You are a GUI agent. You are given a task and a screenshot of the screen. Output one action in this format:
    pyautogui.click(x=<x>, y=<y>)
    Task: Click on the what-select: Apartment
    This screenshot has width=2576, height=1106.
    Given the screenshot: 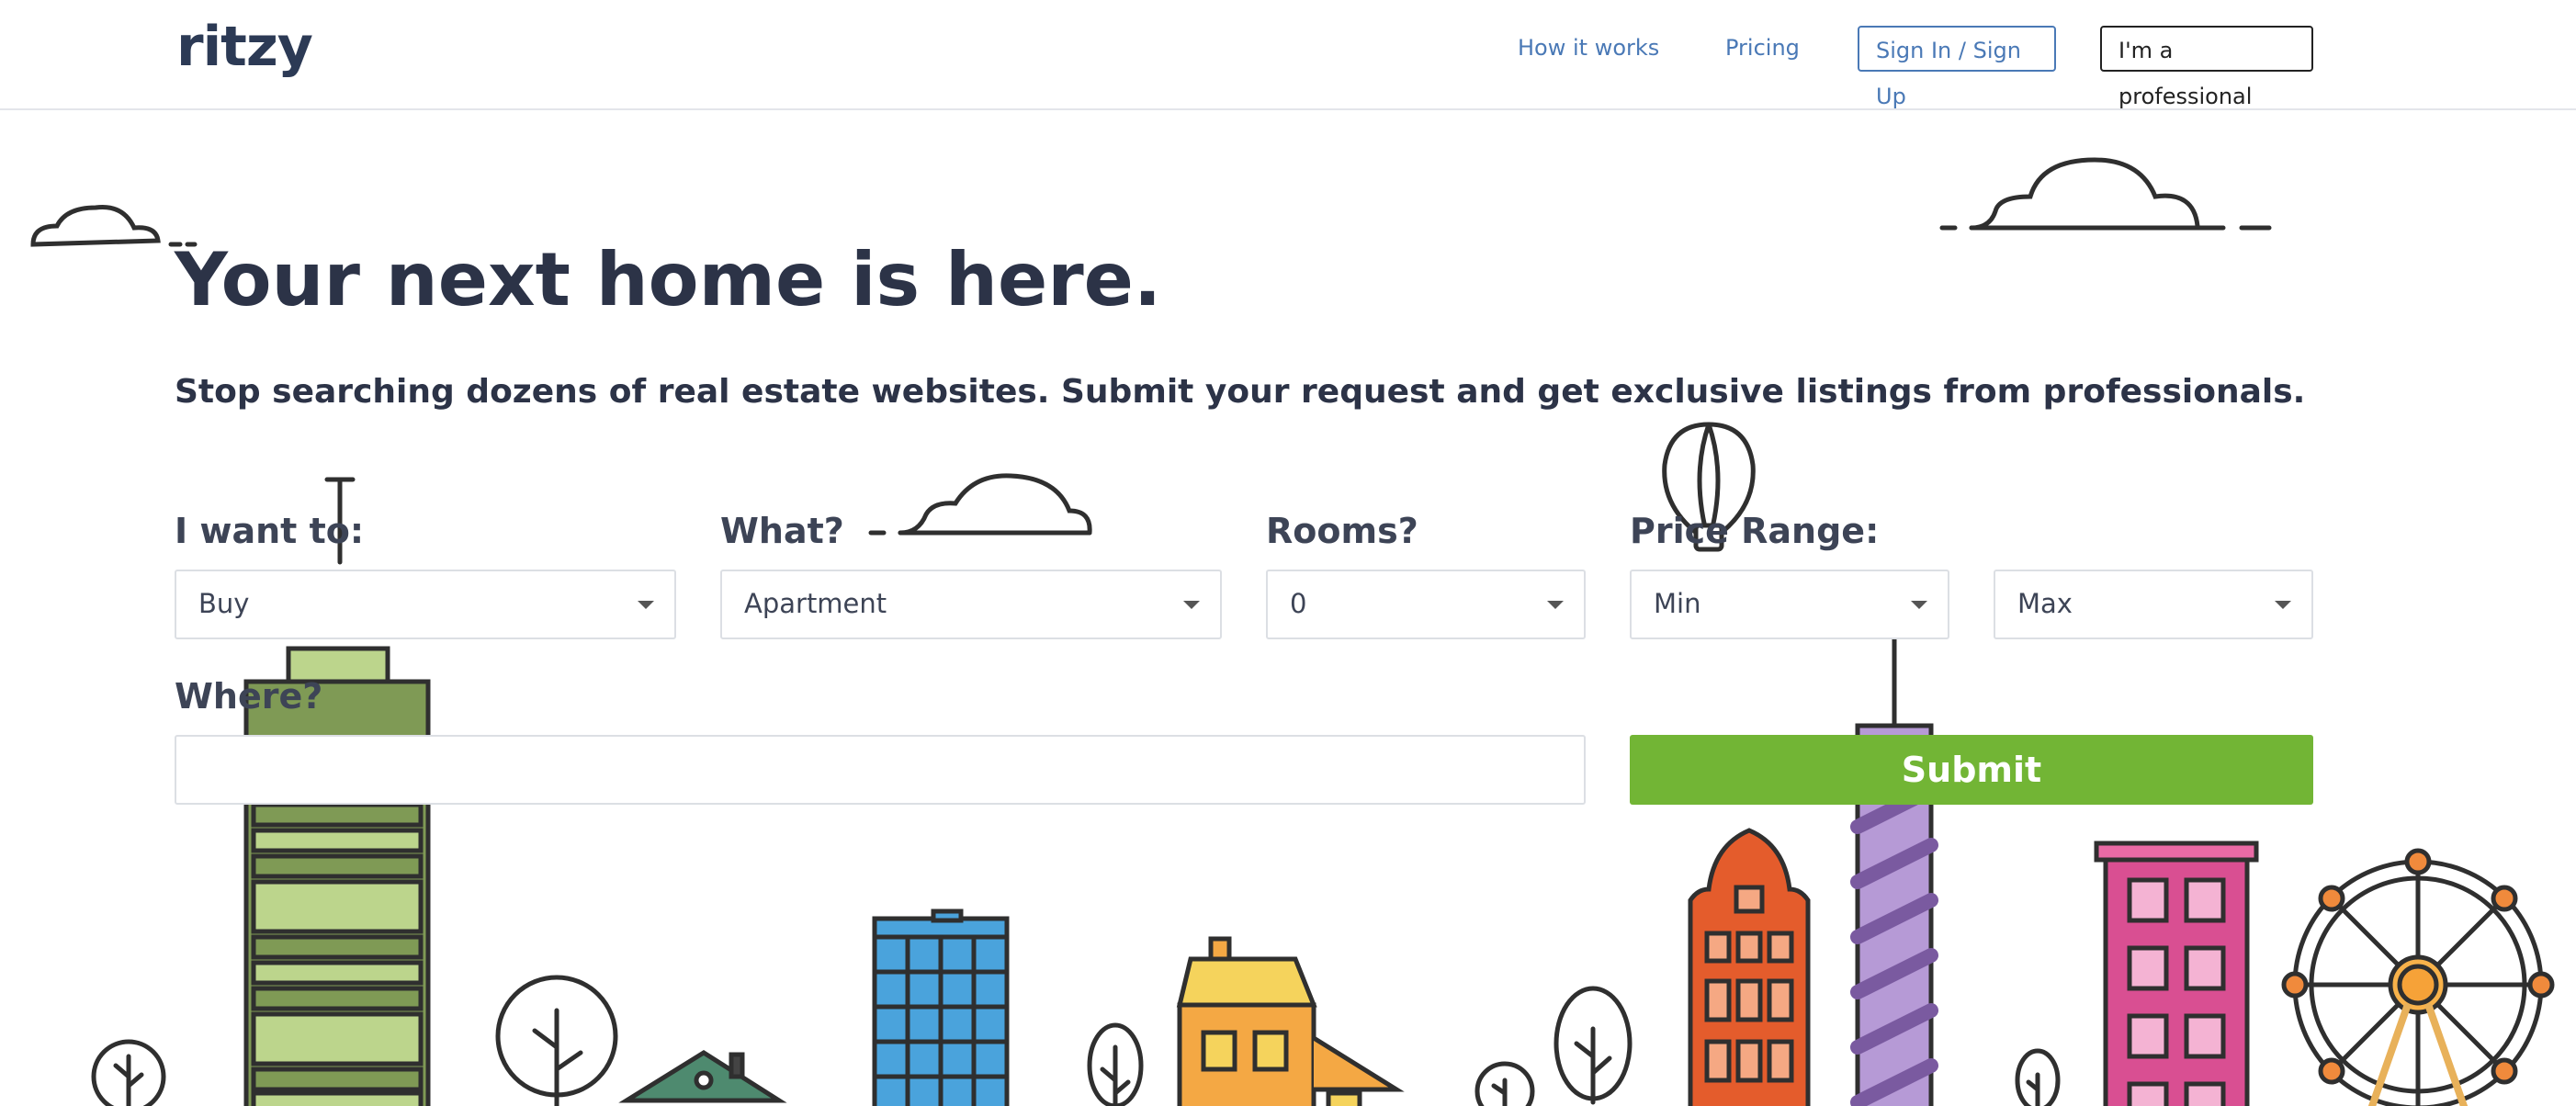 What is the action you would take?
    pyautogui.click(x=971, y=604)
    